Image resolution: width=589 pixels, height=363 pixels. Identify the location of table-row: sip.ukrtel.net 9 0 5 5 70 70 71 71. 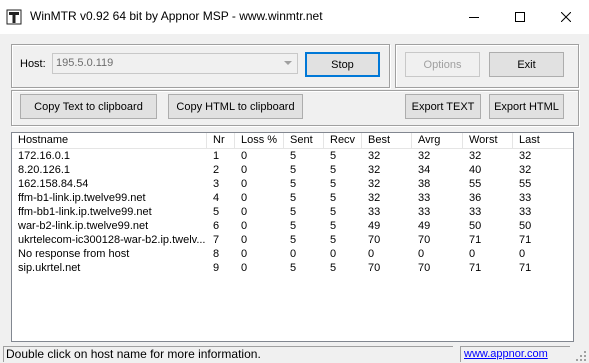
(292, 268).